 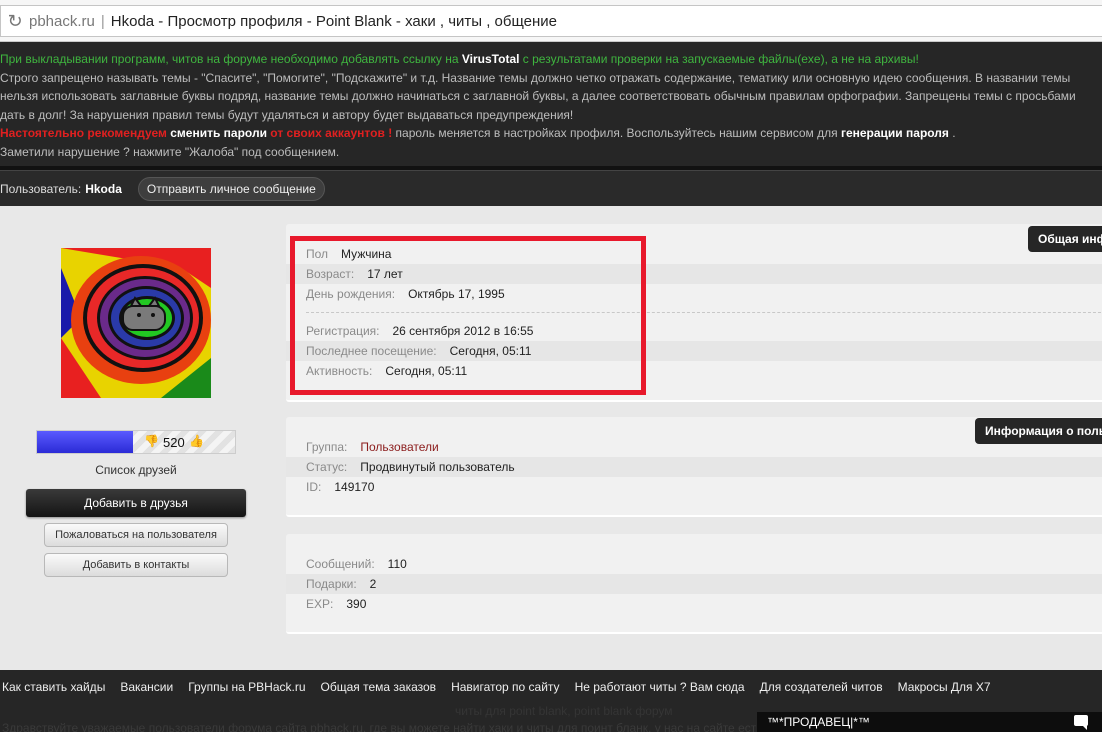 I want to click on field-value: Продвинутый пользователь, so click(x=437, y=467).